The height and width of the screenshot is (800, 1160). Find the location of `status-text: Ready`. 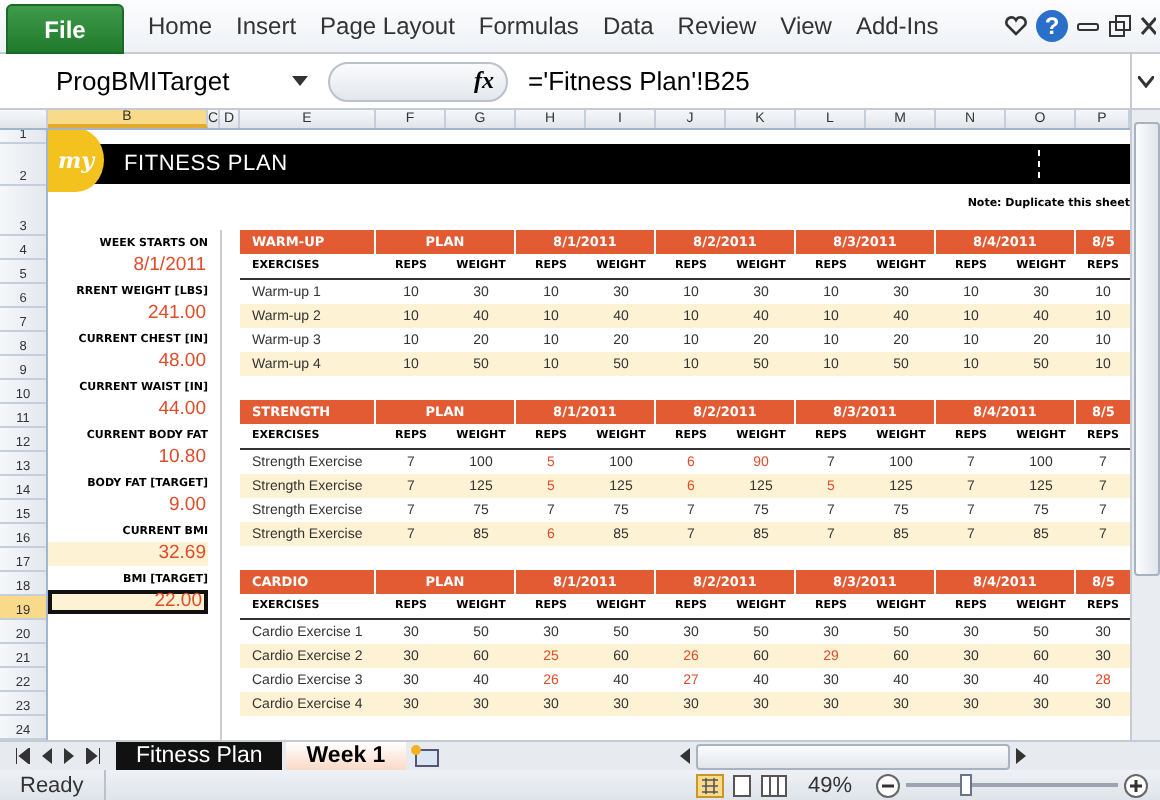

status-text: Ready is located at coordinates (53, 785).